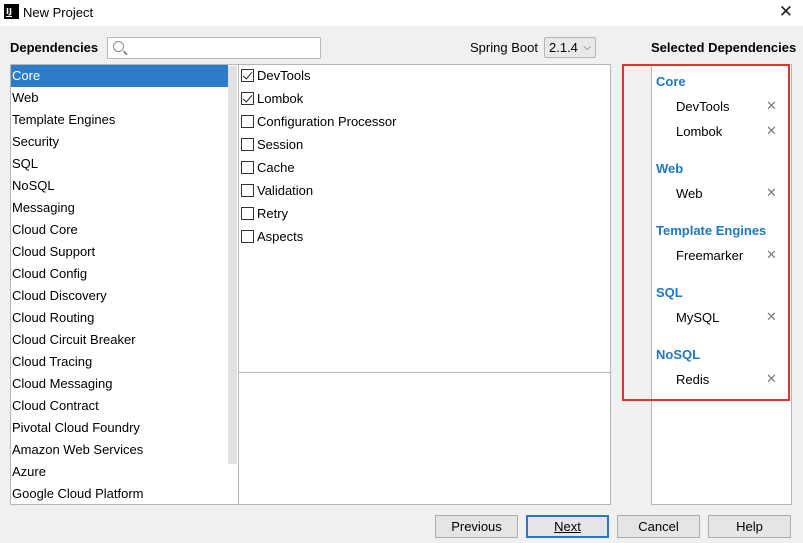 Image resolution: width=803 pixels, height=543 pixels. Describe the element at coordinates (587, 47) in the screenshot. I see `chevron-down-icon: ⌵` at that location.